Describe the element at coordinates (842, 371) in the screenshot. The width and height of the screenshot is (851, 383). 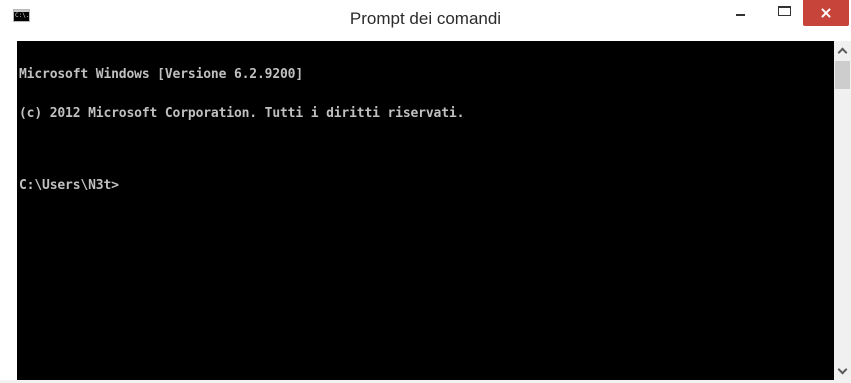
I see `scroll-down-button` at that location.